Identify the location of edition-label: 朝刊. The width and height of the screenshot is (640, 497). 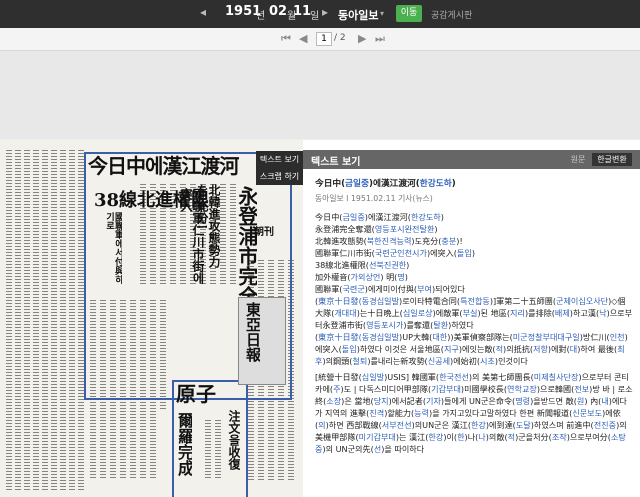
(264, 232).